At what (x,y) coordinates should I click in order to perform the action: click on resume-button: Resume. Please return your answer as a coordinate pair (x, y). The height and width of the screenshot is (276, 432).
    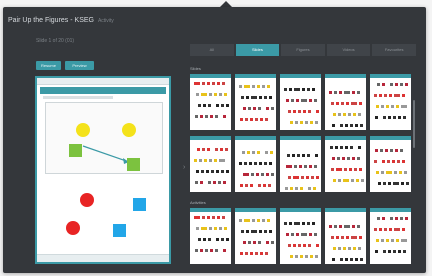
    Looking at the image, I should click on (48, 65).